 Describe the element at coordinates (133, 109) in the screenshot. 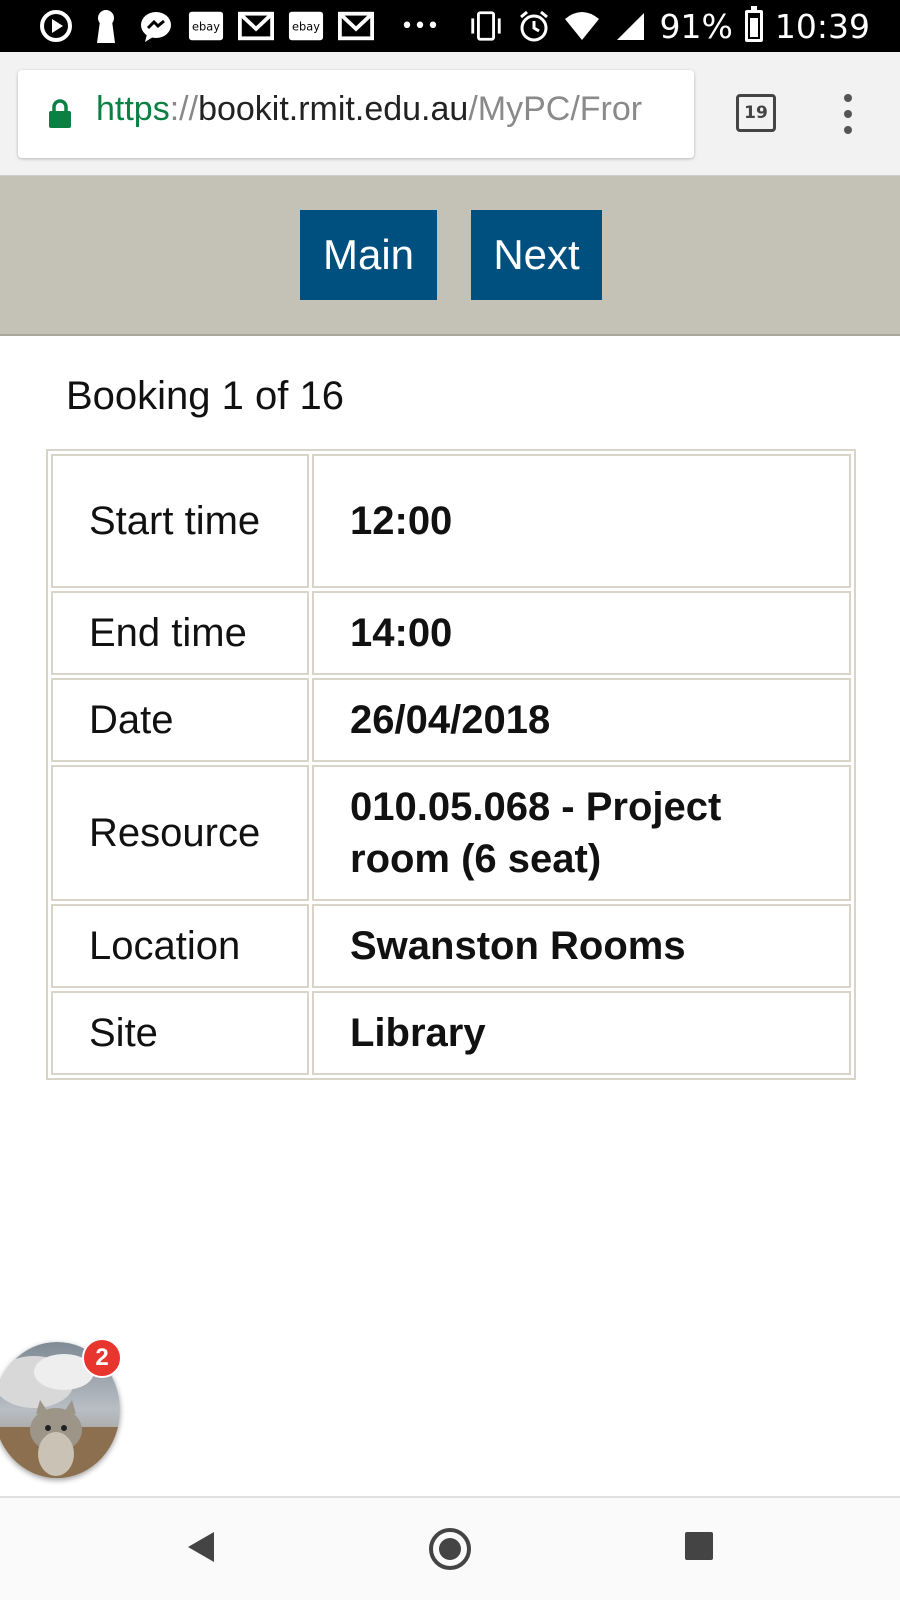

I see `url-scheme: https` at that location.